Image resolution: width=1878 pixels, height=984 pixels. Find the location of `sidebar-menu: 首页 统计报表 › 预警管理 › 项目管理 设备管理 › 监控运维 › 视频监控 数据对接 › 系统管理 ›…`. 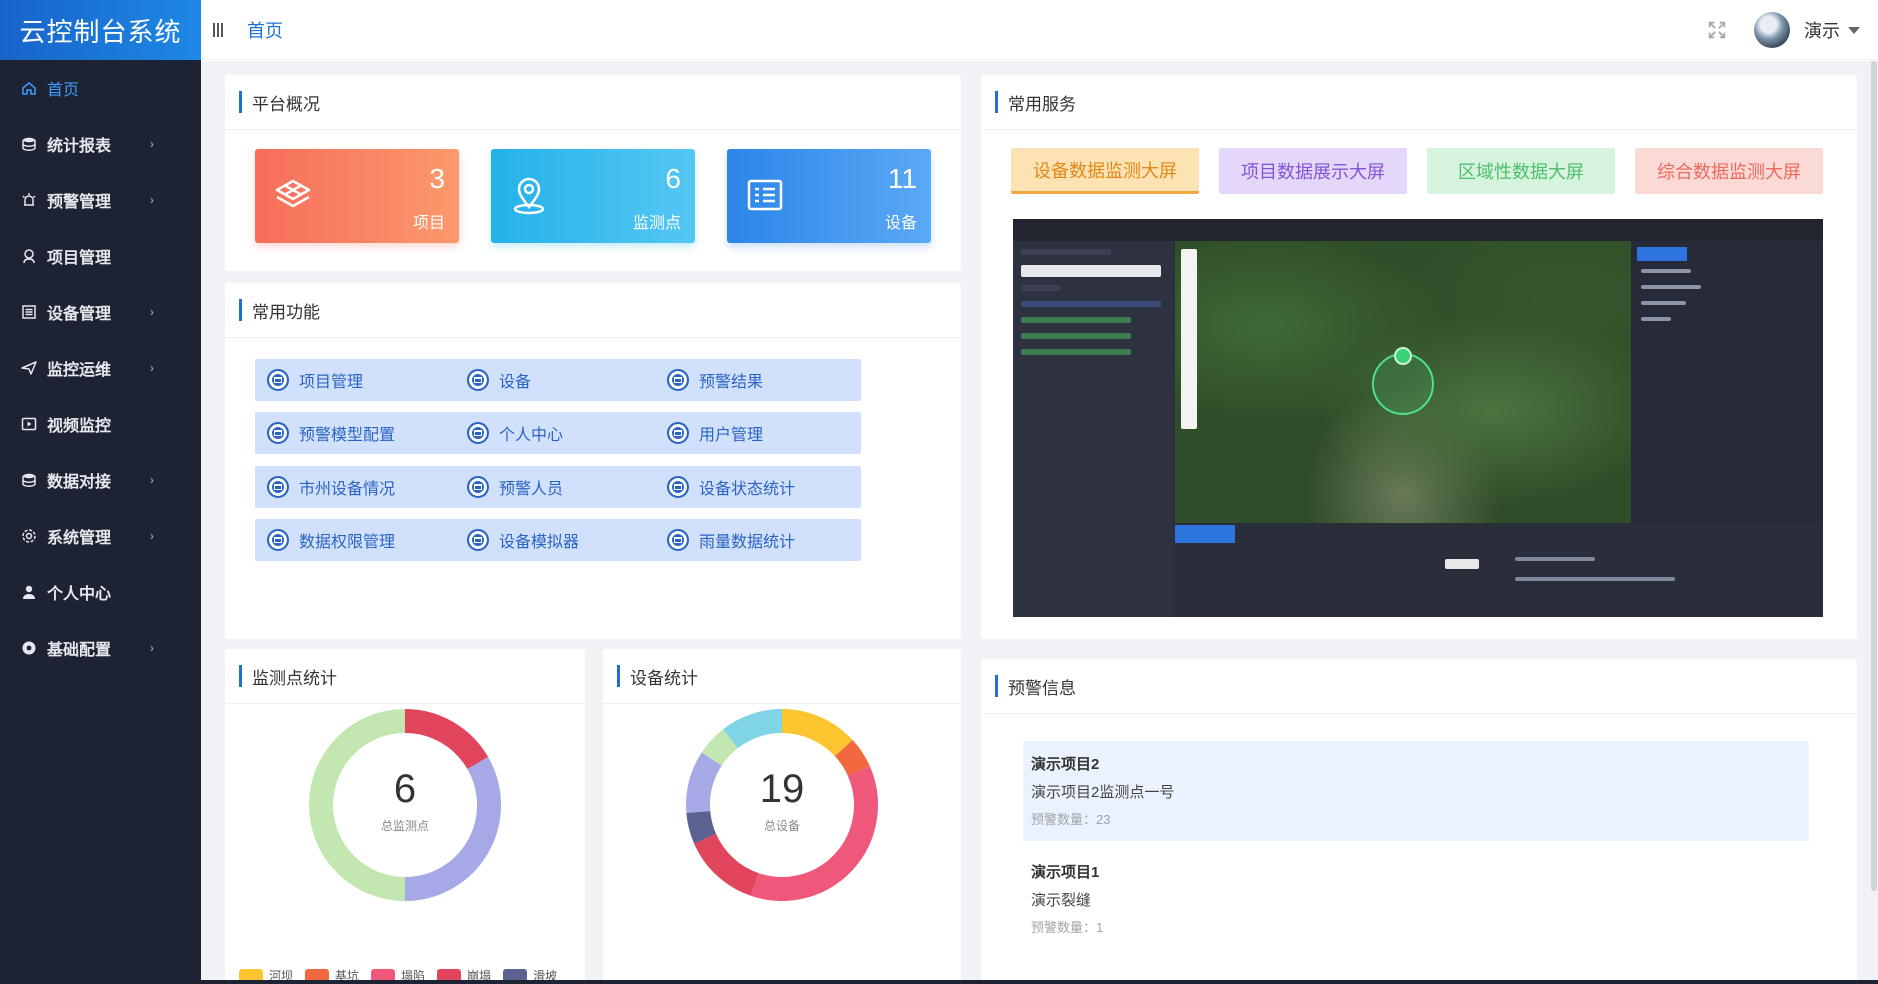

sidebar-menu: 首页 统计报表 › 预警管理 › 项目管理 设备管理 › 监控运维 › 视频监控 数据对接 › 系统管理 ›… is located at coordinates (100, 368).